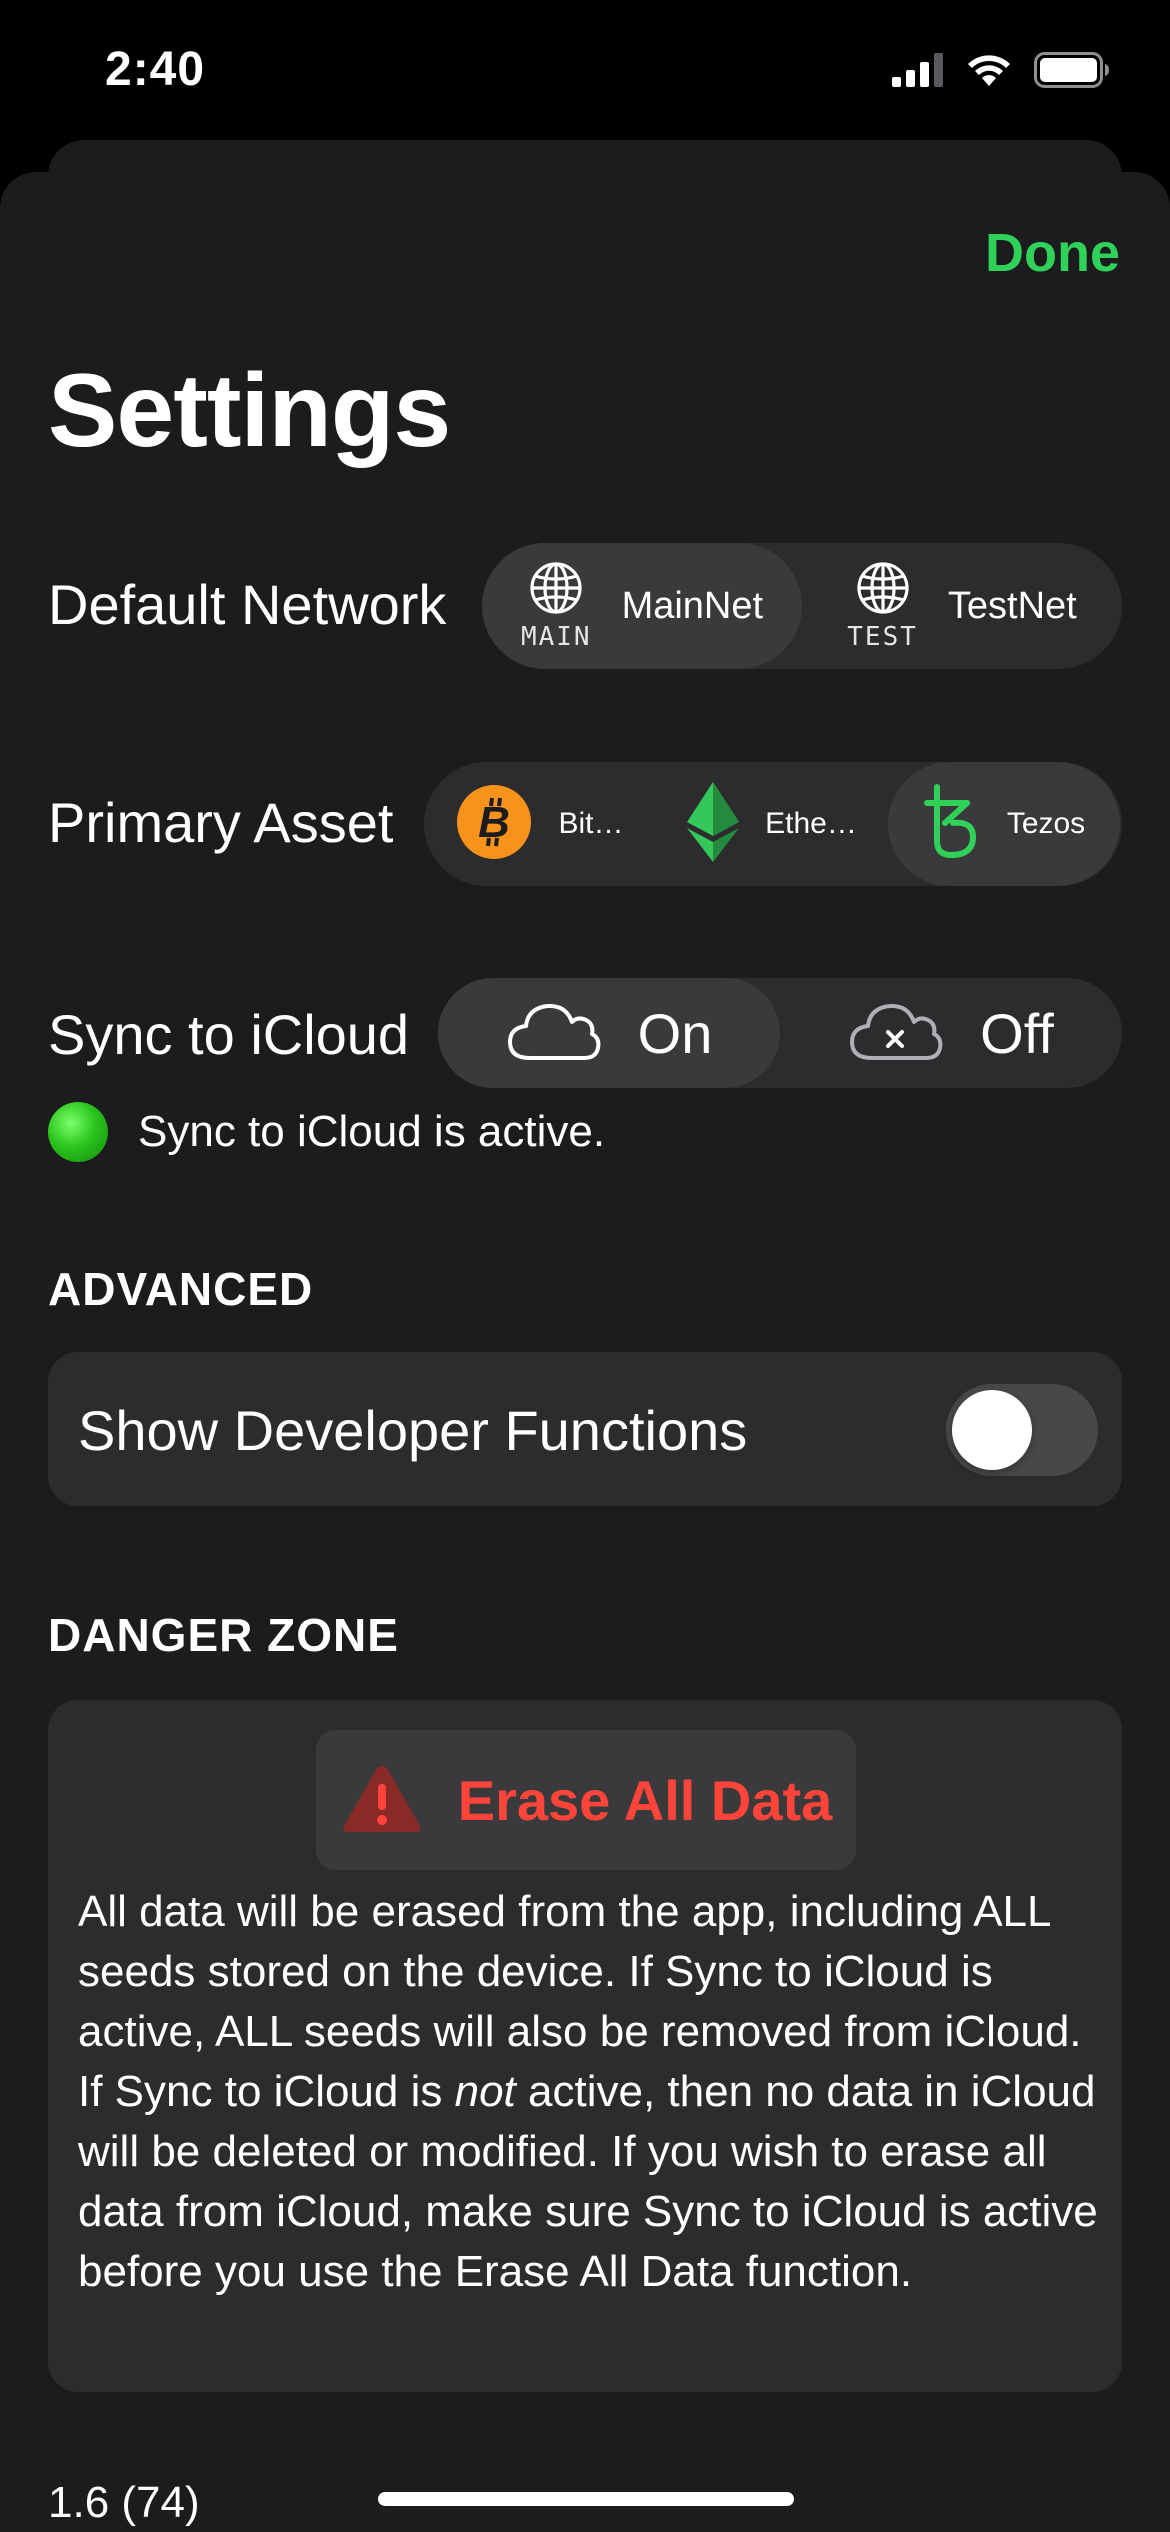 The image size is (1170, 2532). I want to click on developer-functions-toggle, so click(1022, 1430).